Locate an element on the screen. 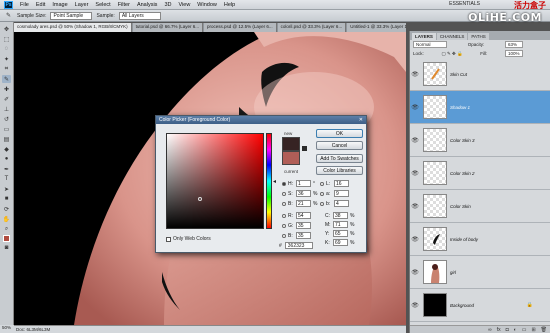 Image resolution: width=550 pixels, height=333 pixels. zoom-tool-icon: ⌕ is located at coordinates (6, 229).